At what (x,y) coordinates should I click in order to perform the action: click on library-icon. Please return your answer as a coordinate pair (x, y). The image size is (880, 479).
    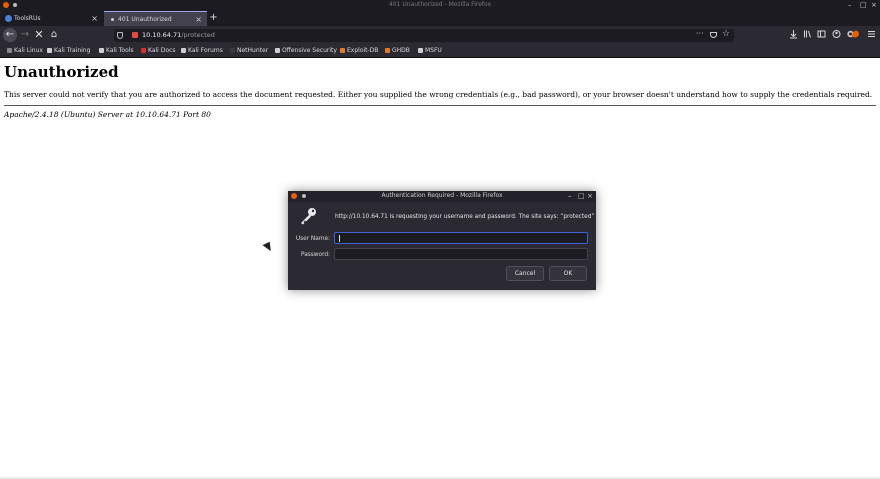
    Looking at the image, I should click on (807, 35).